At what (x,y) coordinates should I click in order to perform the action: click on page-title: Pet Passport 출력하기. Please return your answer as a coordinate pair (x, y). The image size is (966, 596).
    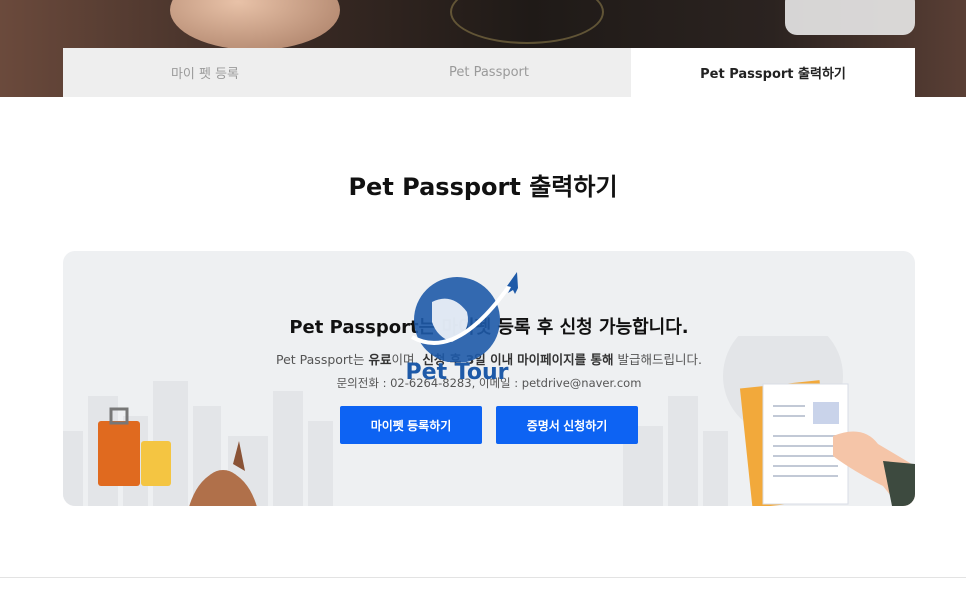
    Looking at the image, I should click on (483, 187).